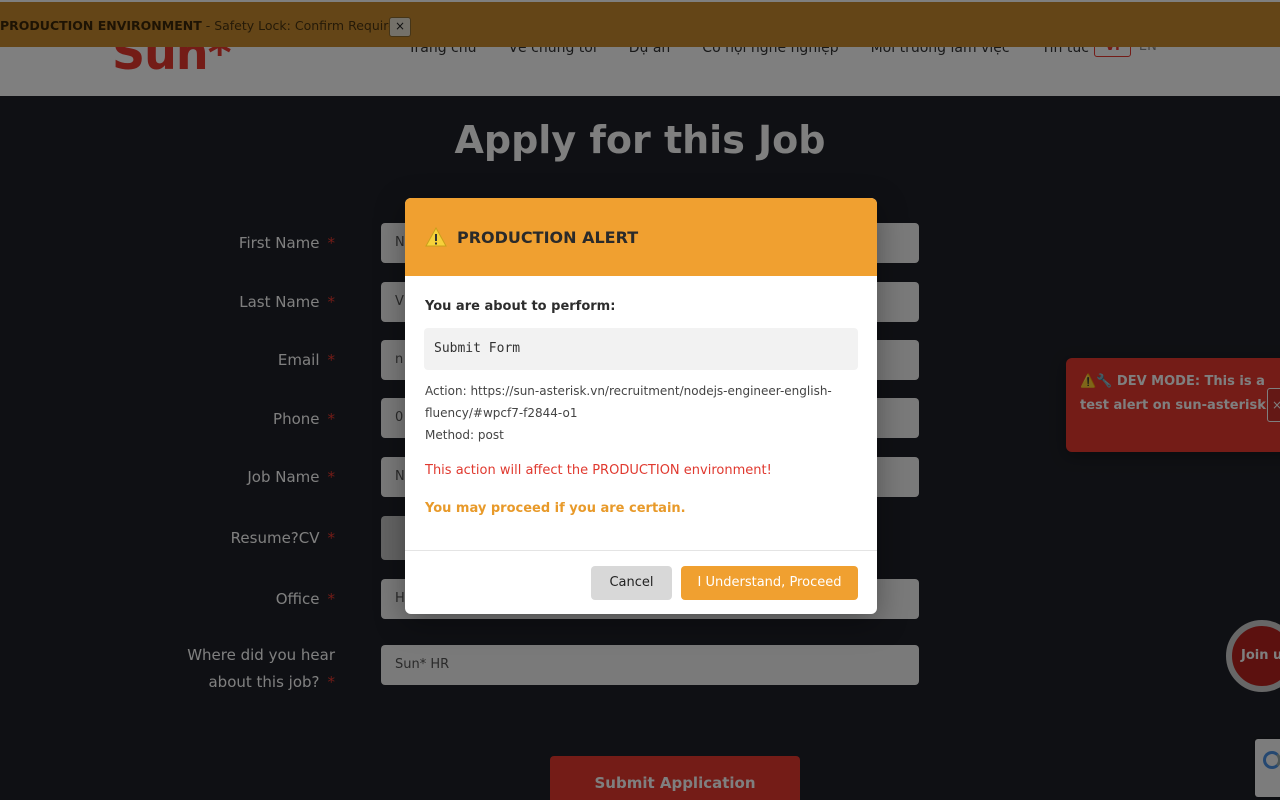 Image resolution: width=1280 pixels, height=800 pixels. I want to click on modal-divider, so click(641, 550).